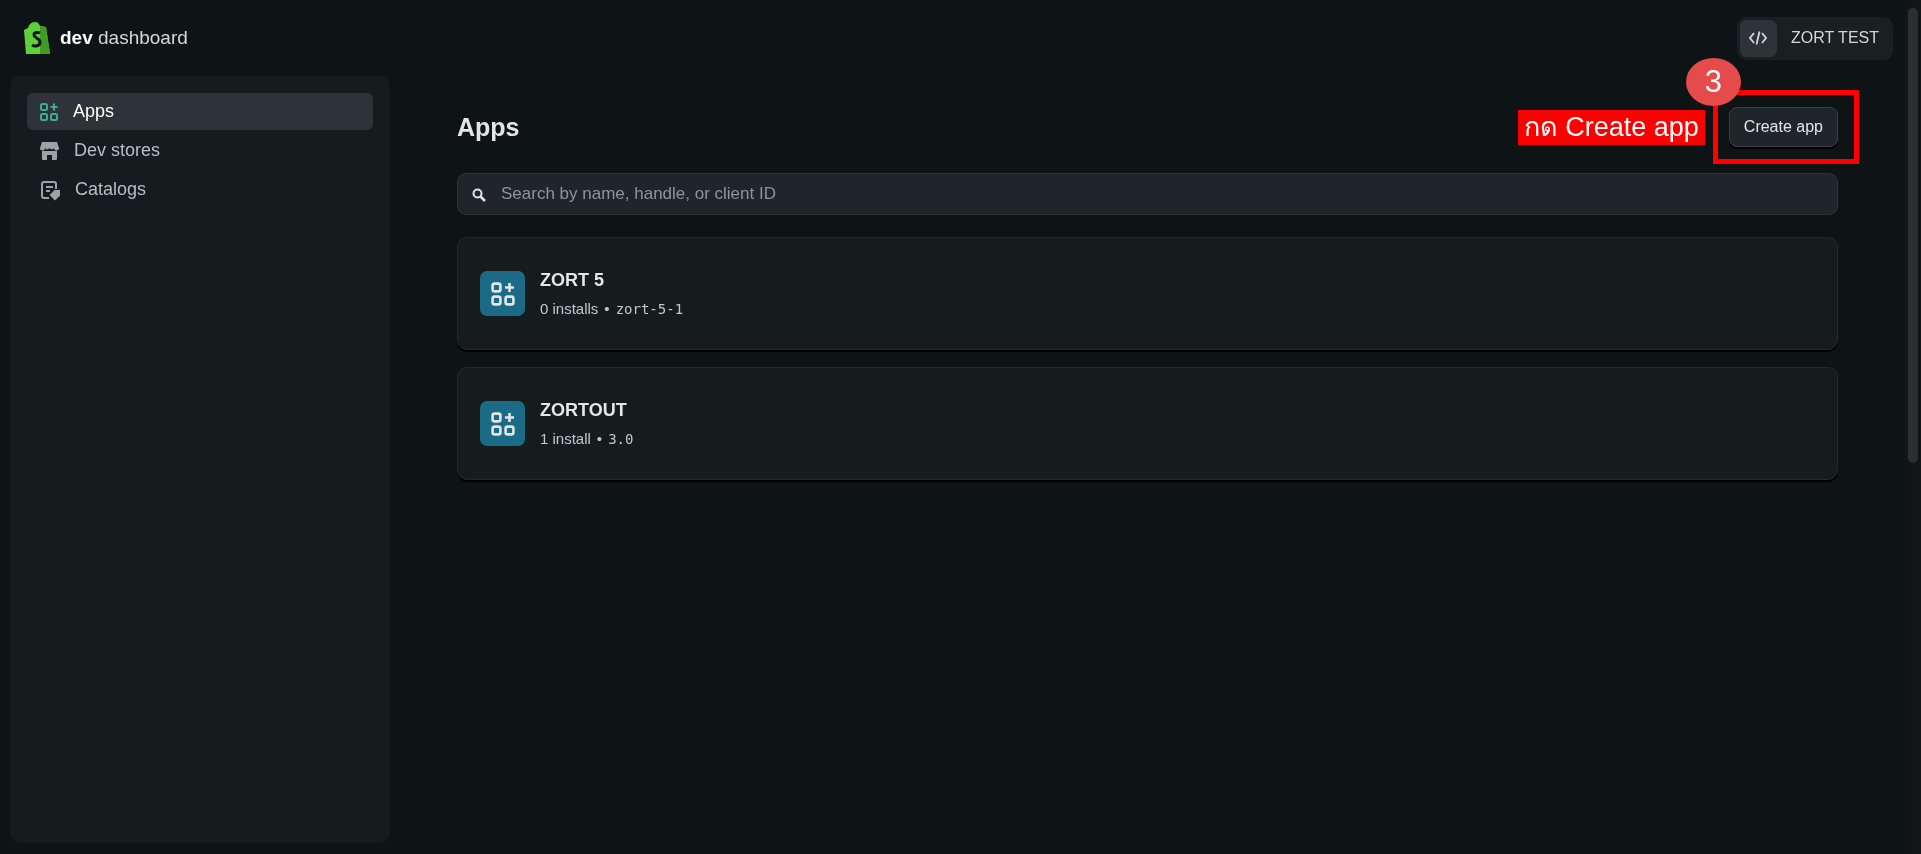  Describe the element at coordinates (1713, 82) in the screenshot. I see `step-badge: 3` at that location.